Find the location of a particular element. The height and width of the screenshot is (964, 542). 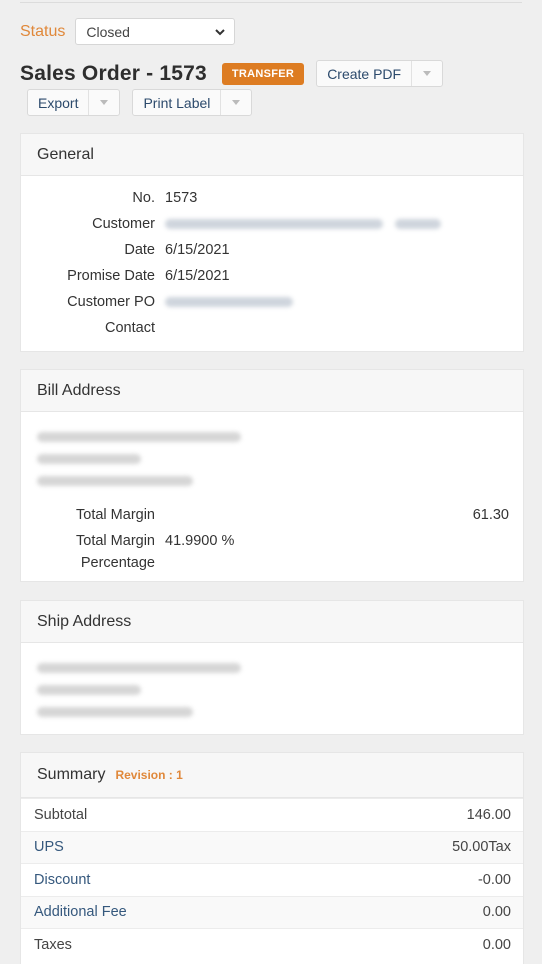

export-split-button: Export is located at coordinates (74, 102).